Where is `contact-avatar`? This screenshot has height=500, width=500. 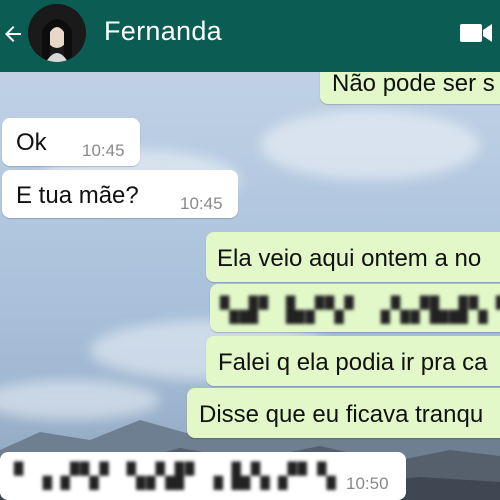 contact-avatar is located at coordinates (57, 33).